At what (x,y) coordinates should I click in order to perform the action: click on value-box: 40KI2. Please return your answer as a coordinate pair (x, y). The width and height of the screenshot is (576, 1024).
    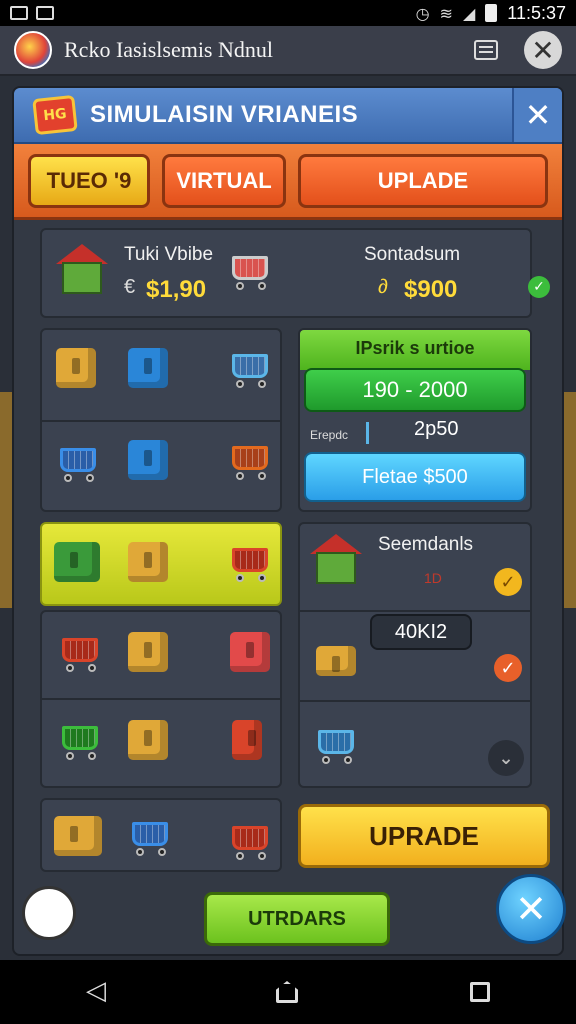
    Looking at the image, I should click on (421, 632).